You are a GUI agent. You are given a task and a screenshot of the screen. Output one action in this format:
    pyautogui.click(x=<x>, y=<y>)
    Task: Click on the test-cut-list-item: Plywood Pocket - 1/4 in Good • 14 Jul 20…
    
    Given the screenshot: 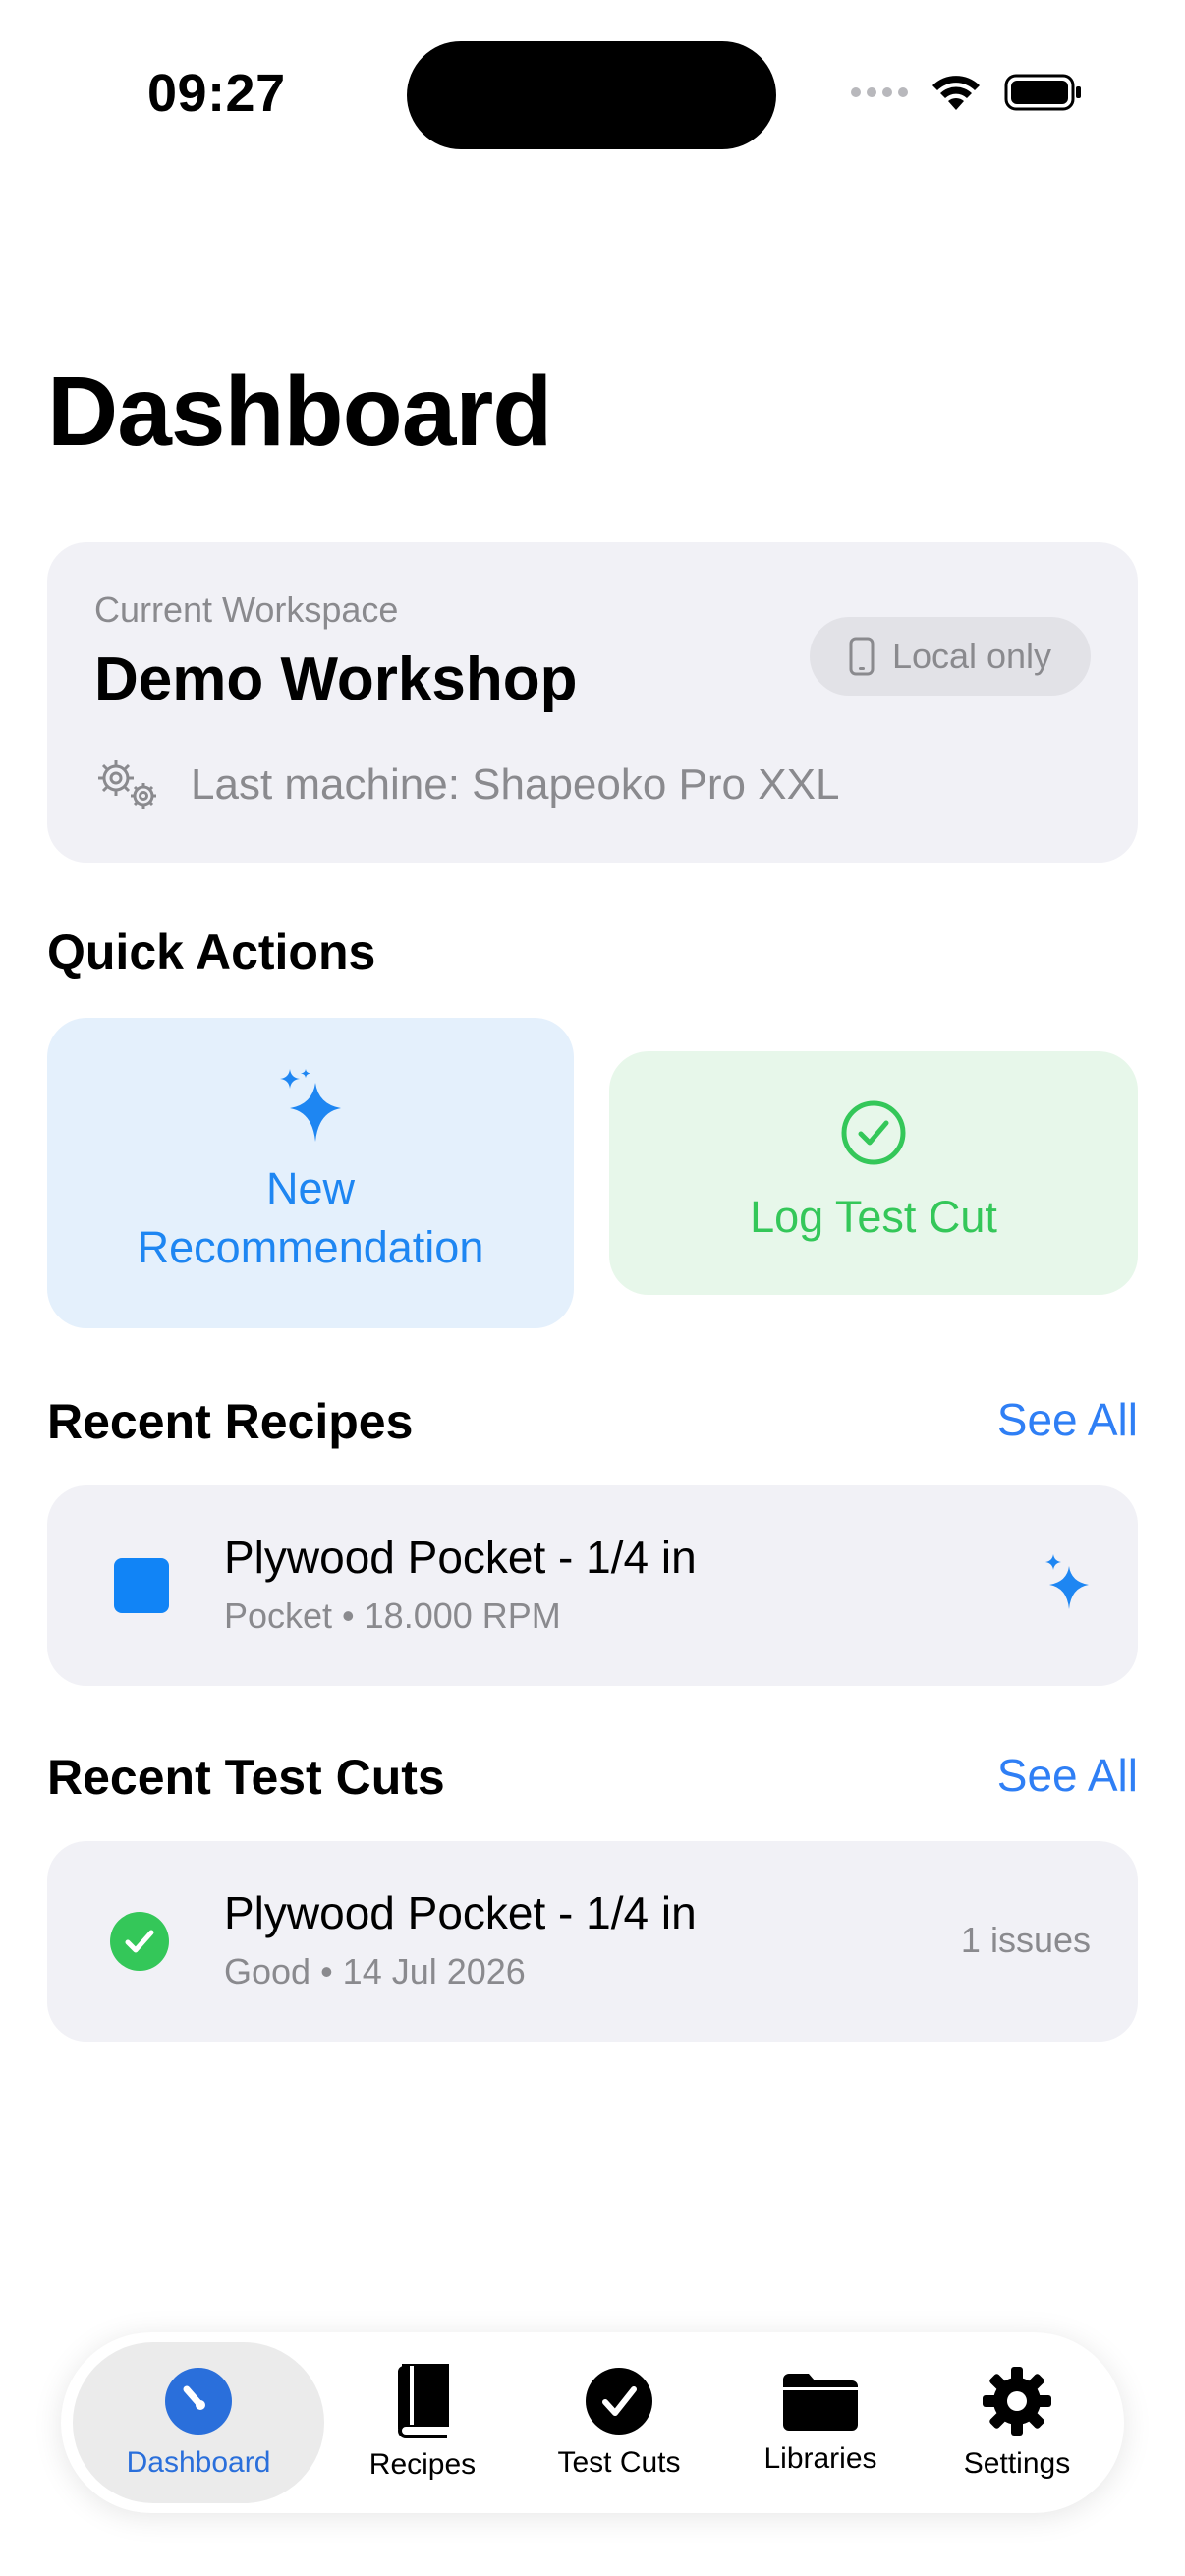 What is the action you would take?
    pyautogui.click(x=592, y=1941)
    